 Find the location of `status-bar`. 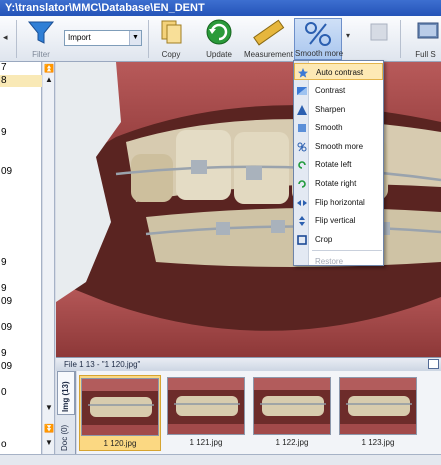

status-bar is located at coordinates (220, 459).